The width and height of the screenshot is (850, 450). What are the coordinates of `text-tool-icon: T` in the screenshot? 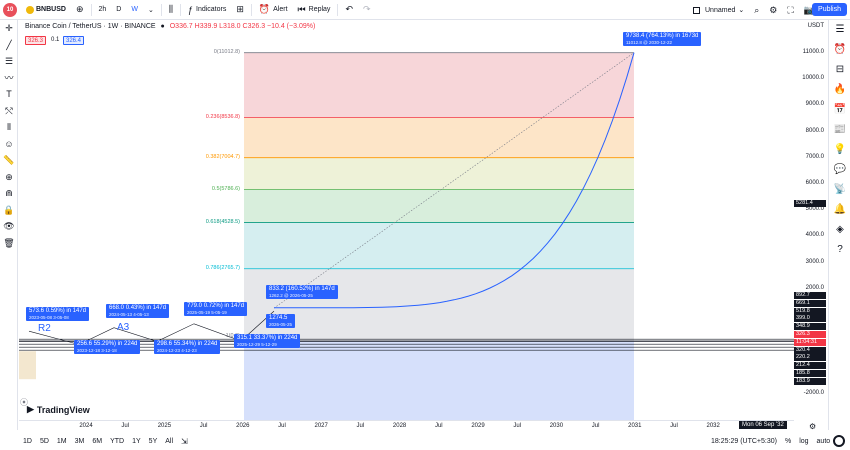 It's located at (9, 94).